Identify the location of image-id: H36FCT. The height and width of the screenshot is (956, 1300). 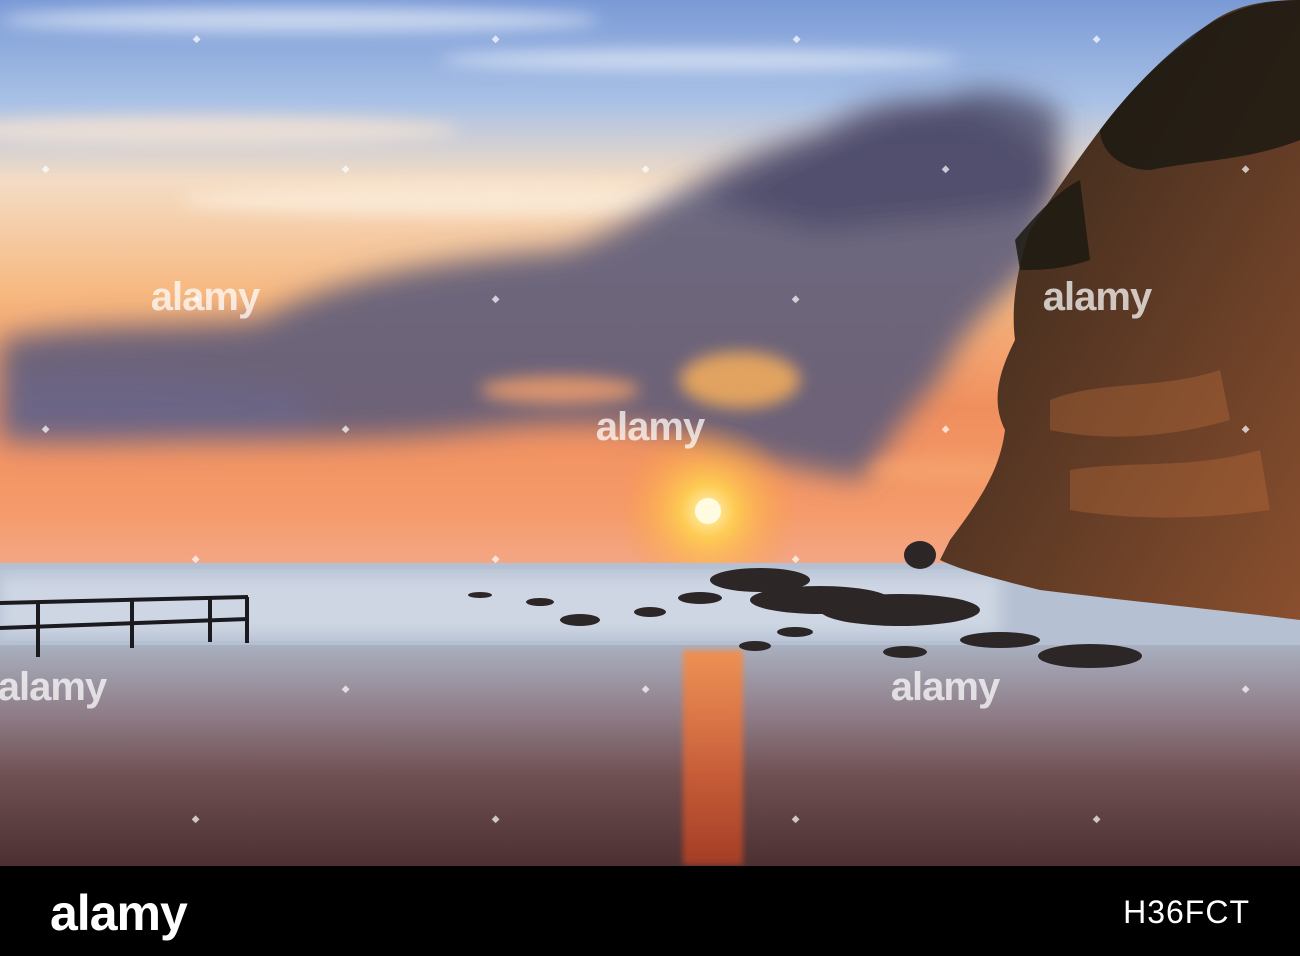
(1186, 912).